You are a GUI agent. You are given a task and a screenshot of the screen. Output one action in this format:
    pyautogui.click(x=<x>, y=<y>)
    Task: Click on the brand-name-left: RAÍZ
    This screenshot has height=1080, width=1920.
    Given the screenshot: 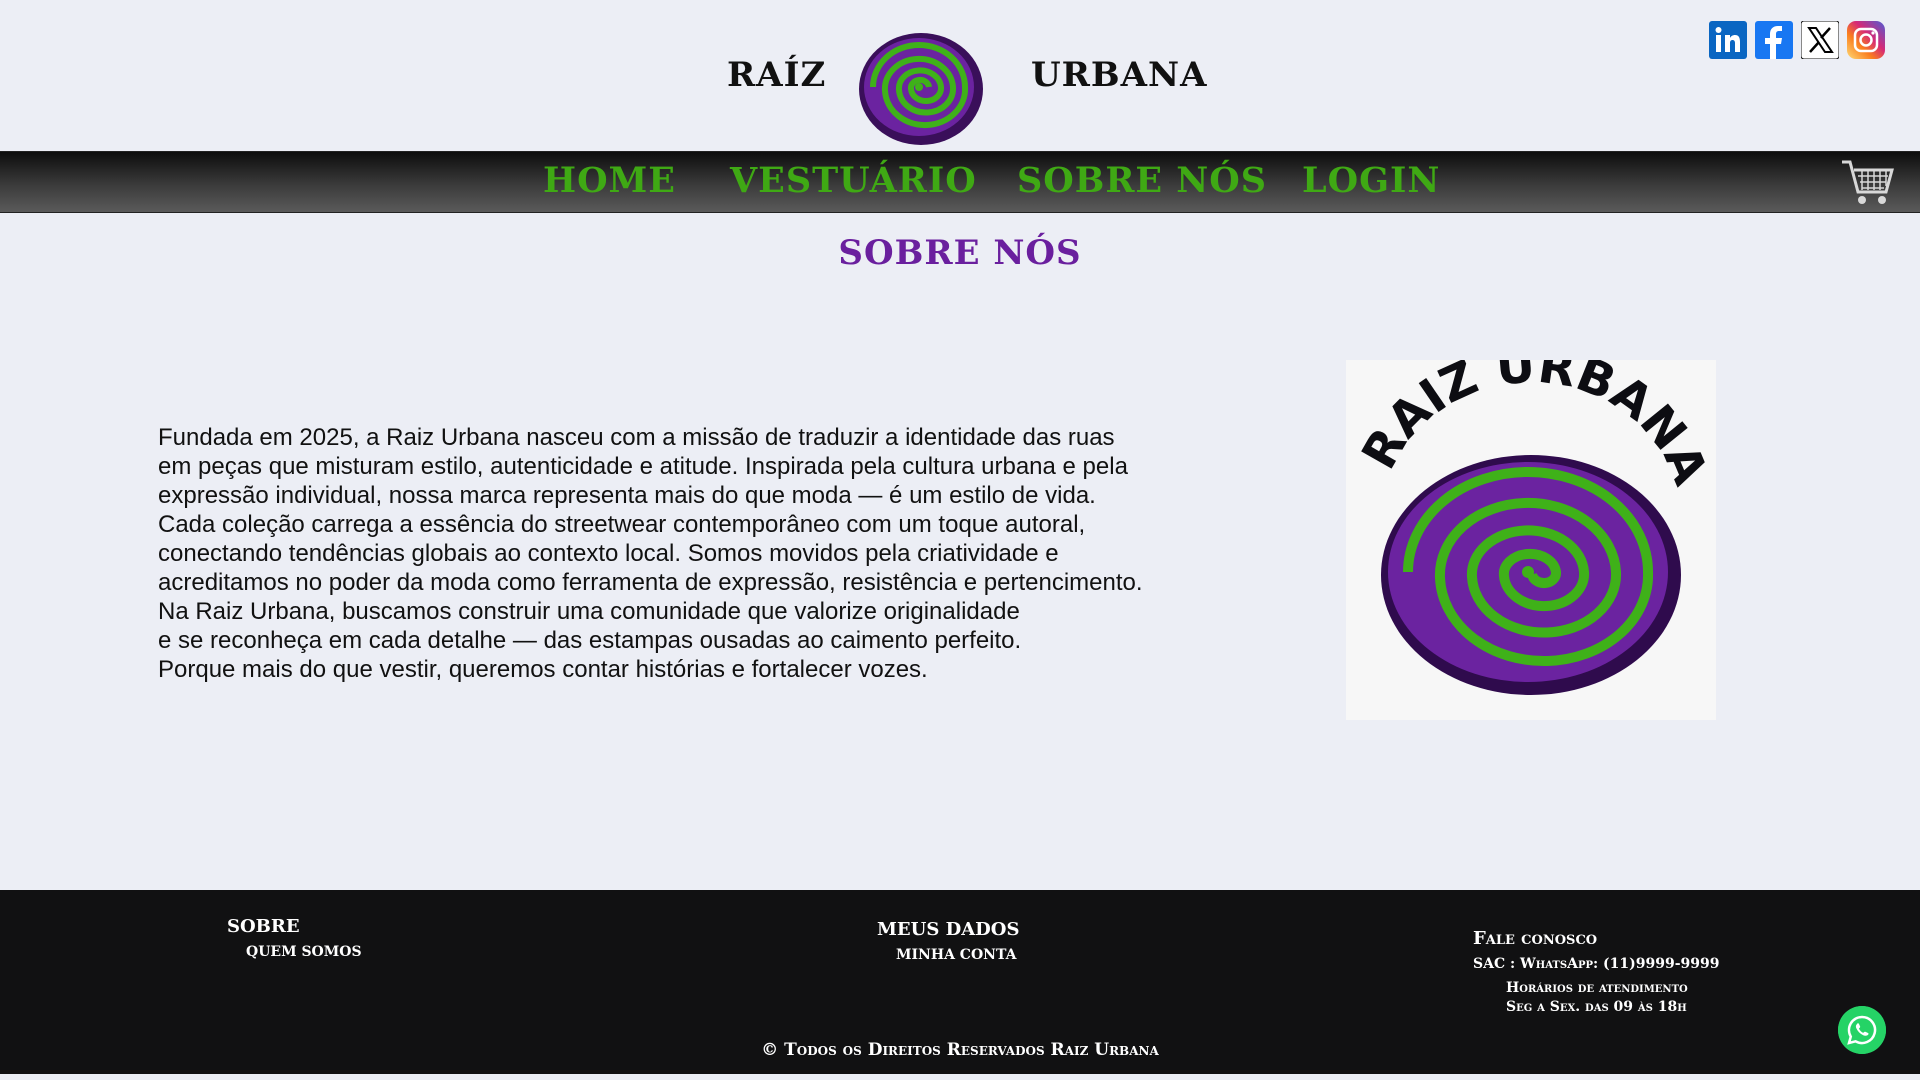 What is the action you would take?
    pyautogui.click(x=777, y=75)
    